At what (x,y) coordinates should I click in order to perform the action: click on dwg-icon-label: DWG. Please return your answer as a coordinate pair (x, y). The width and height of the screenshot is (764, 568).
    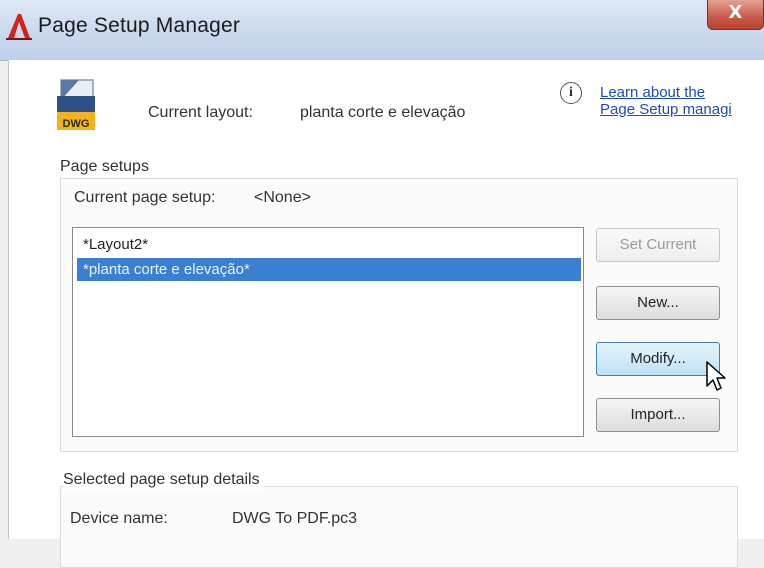
    Looking at the image, I should click on (76, 124).